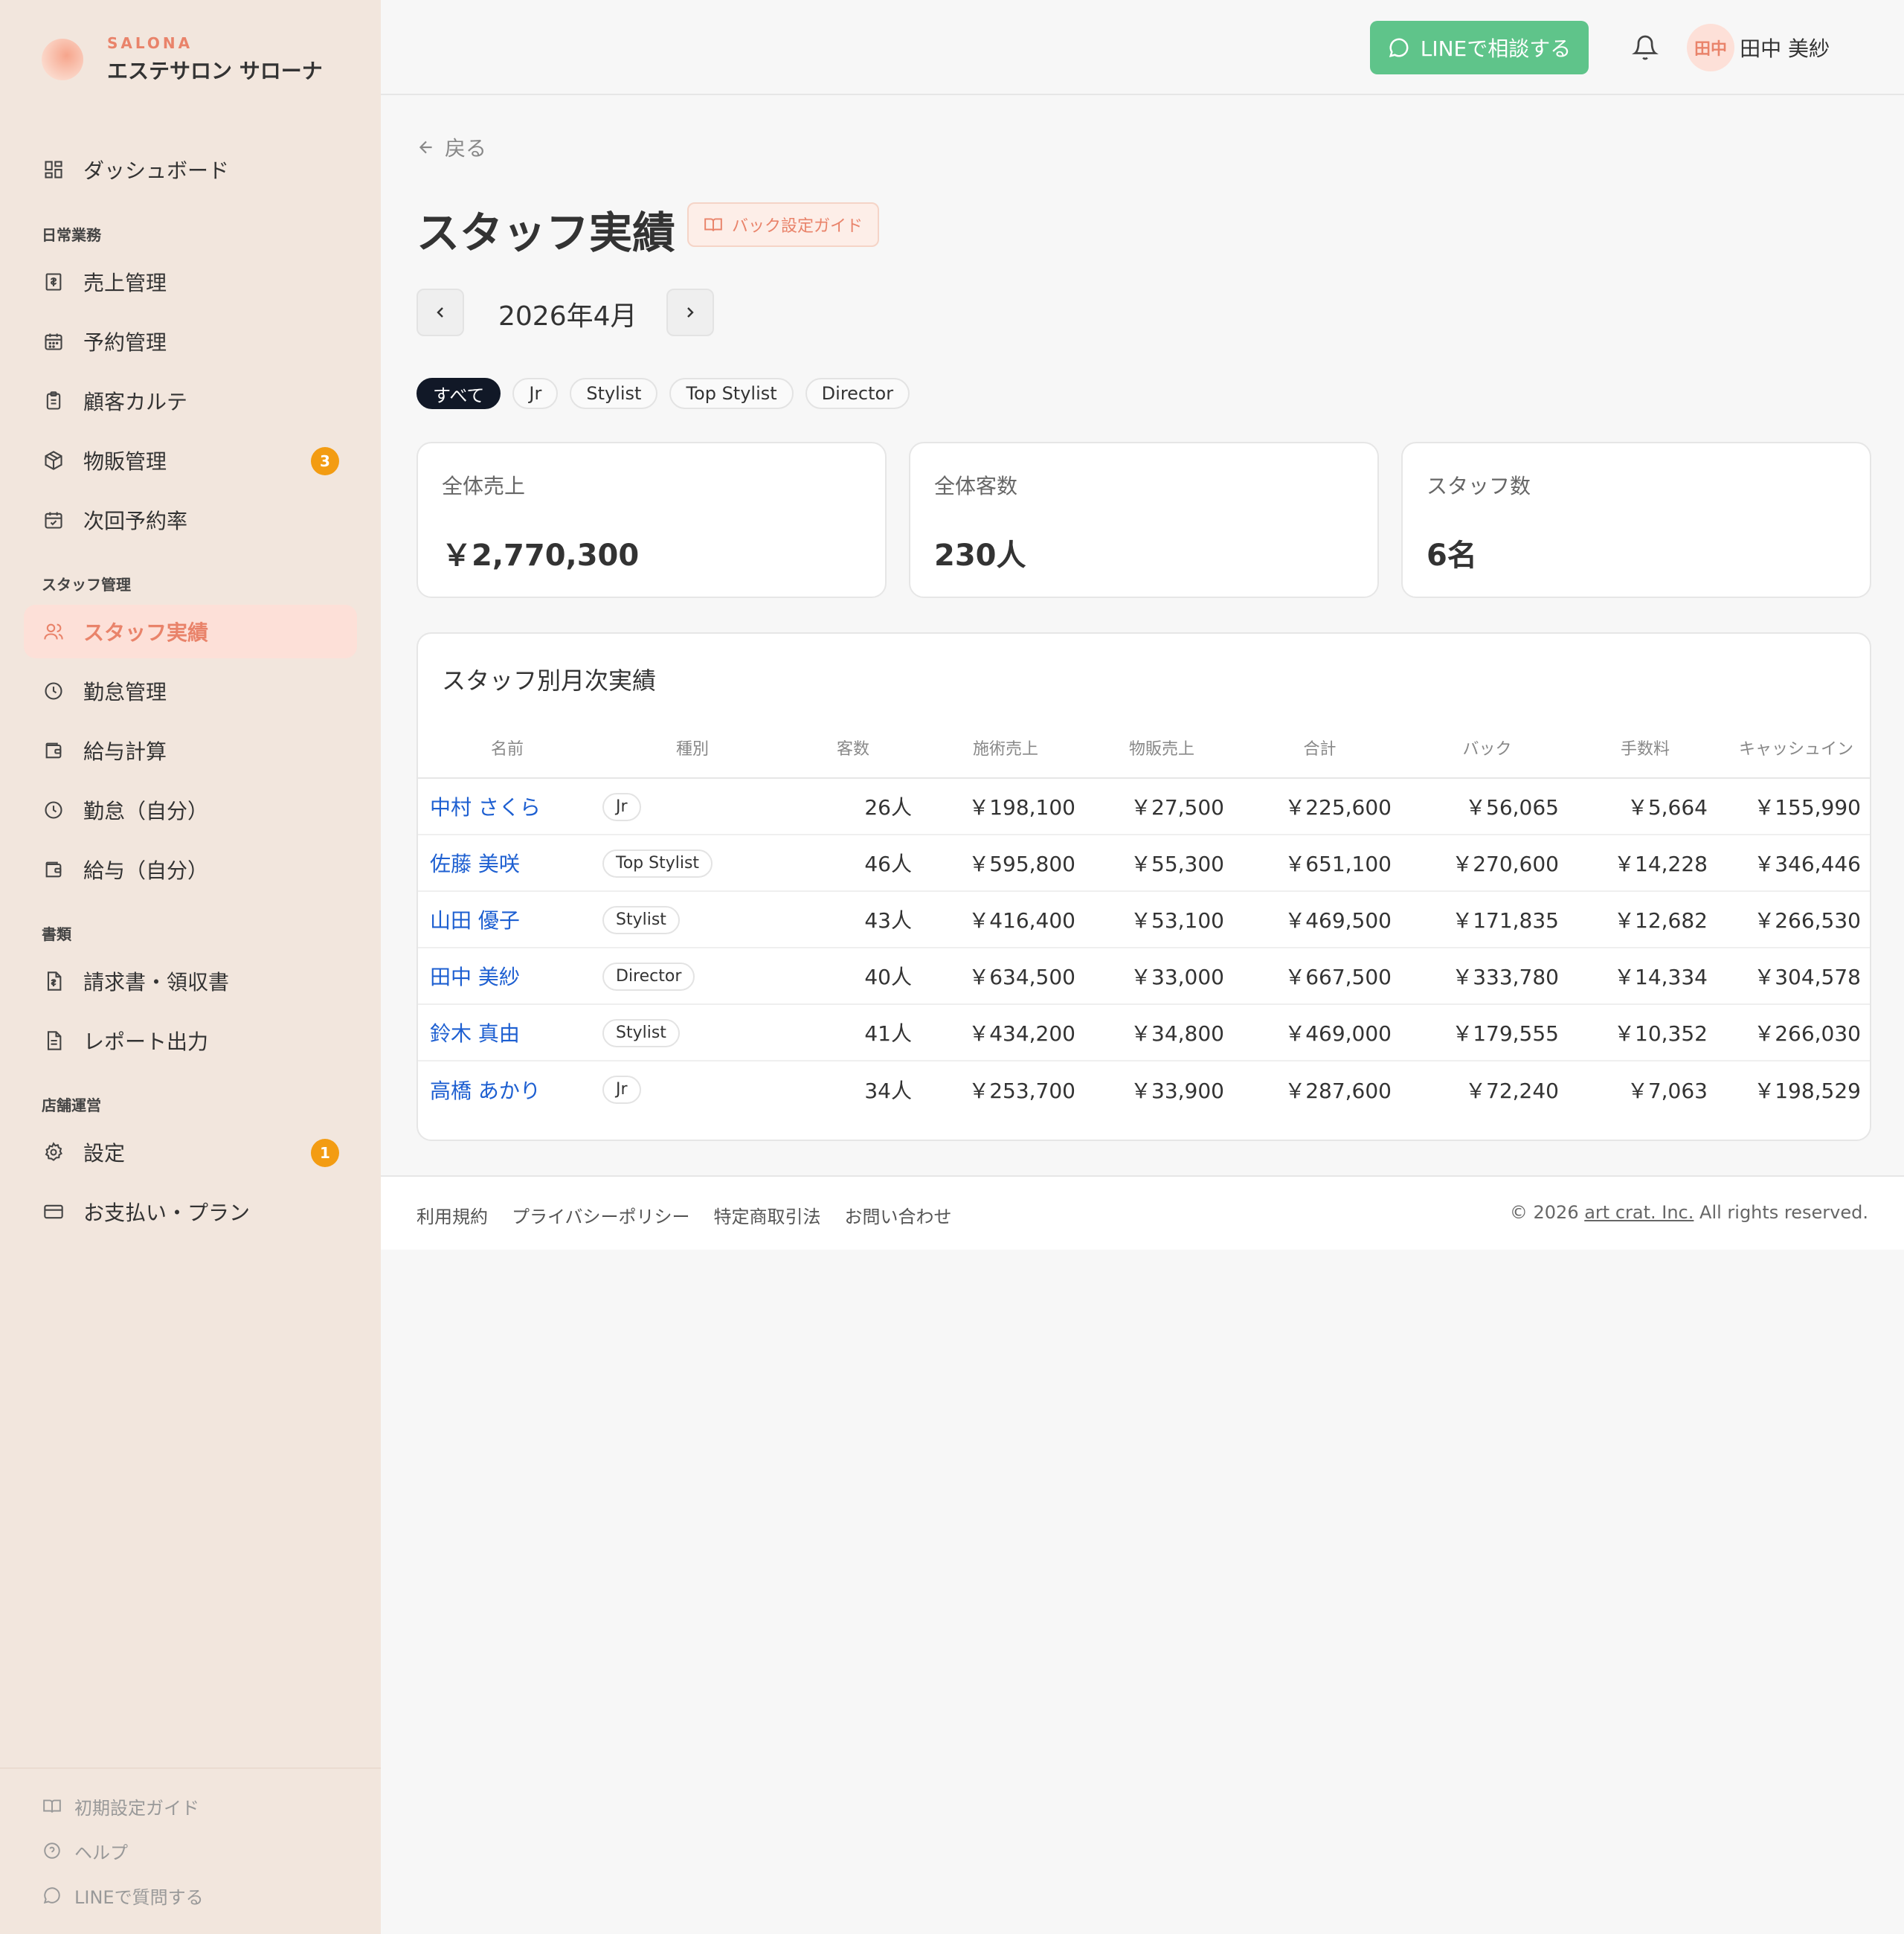 This screenshot has width=1904, height=1934. I want to click on column-header: 物販売上, so click(1162, 748).